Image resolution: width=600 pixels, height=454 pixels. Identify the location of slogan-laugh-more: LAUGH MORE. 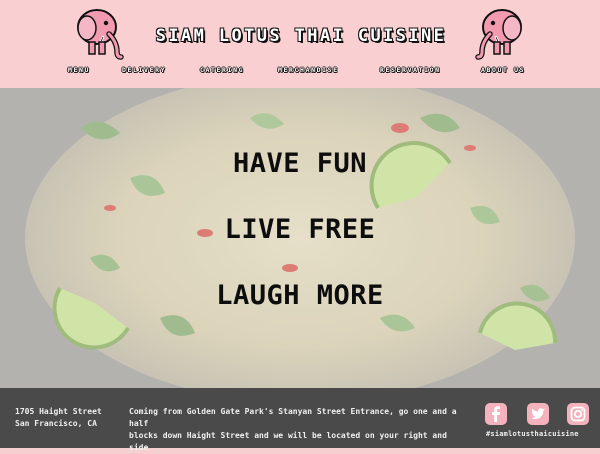
(300, 295).